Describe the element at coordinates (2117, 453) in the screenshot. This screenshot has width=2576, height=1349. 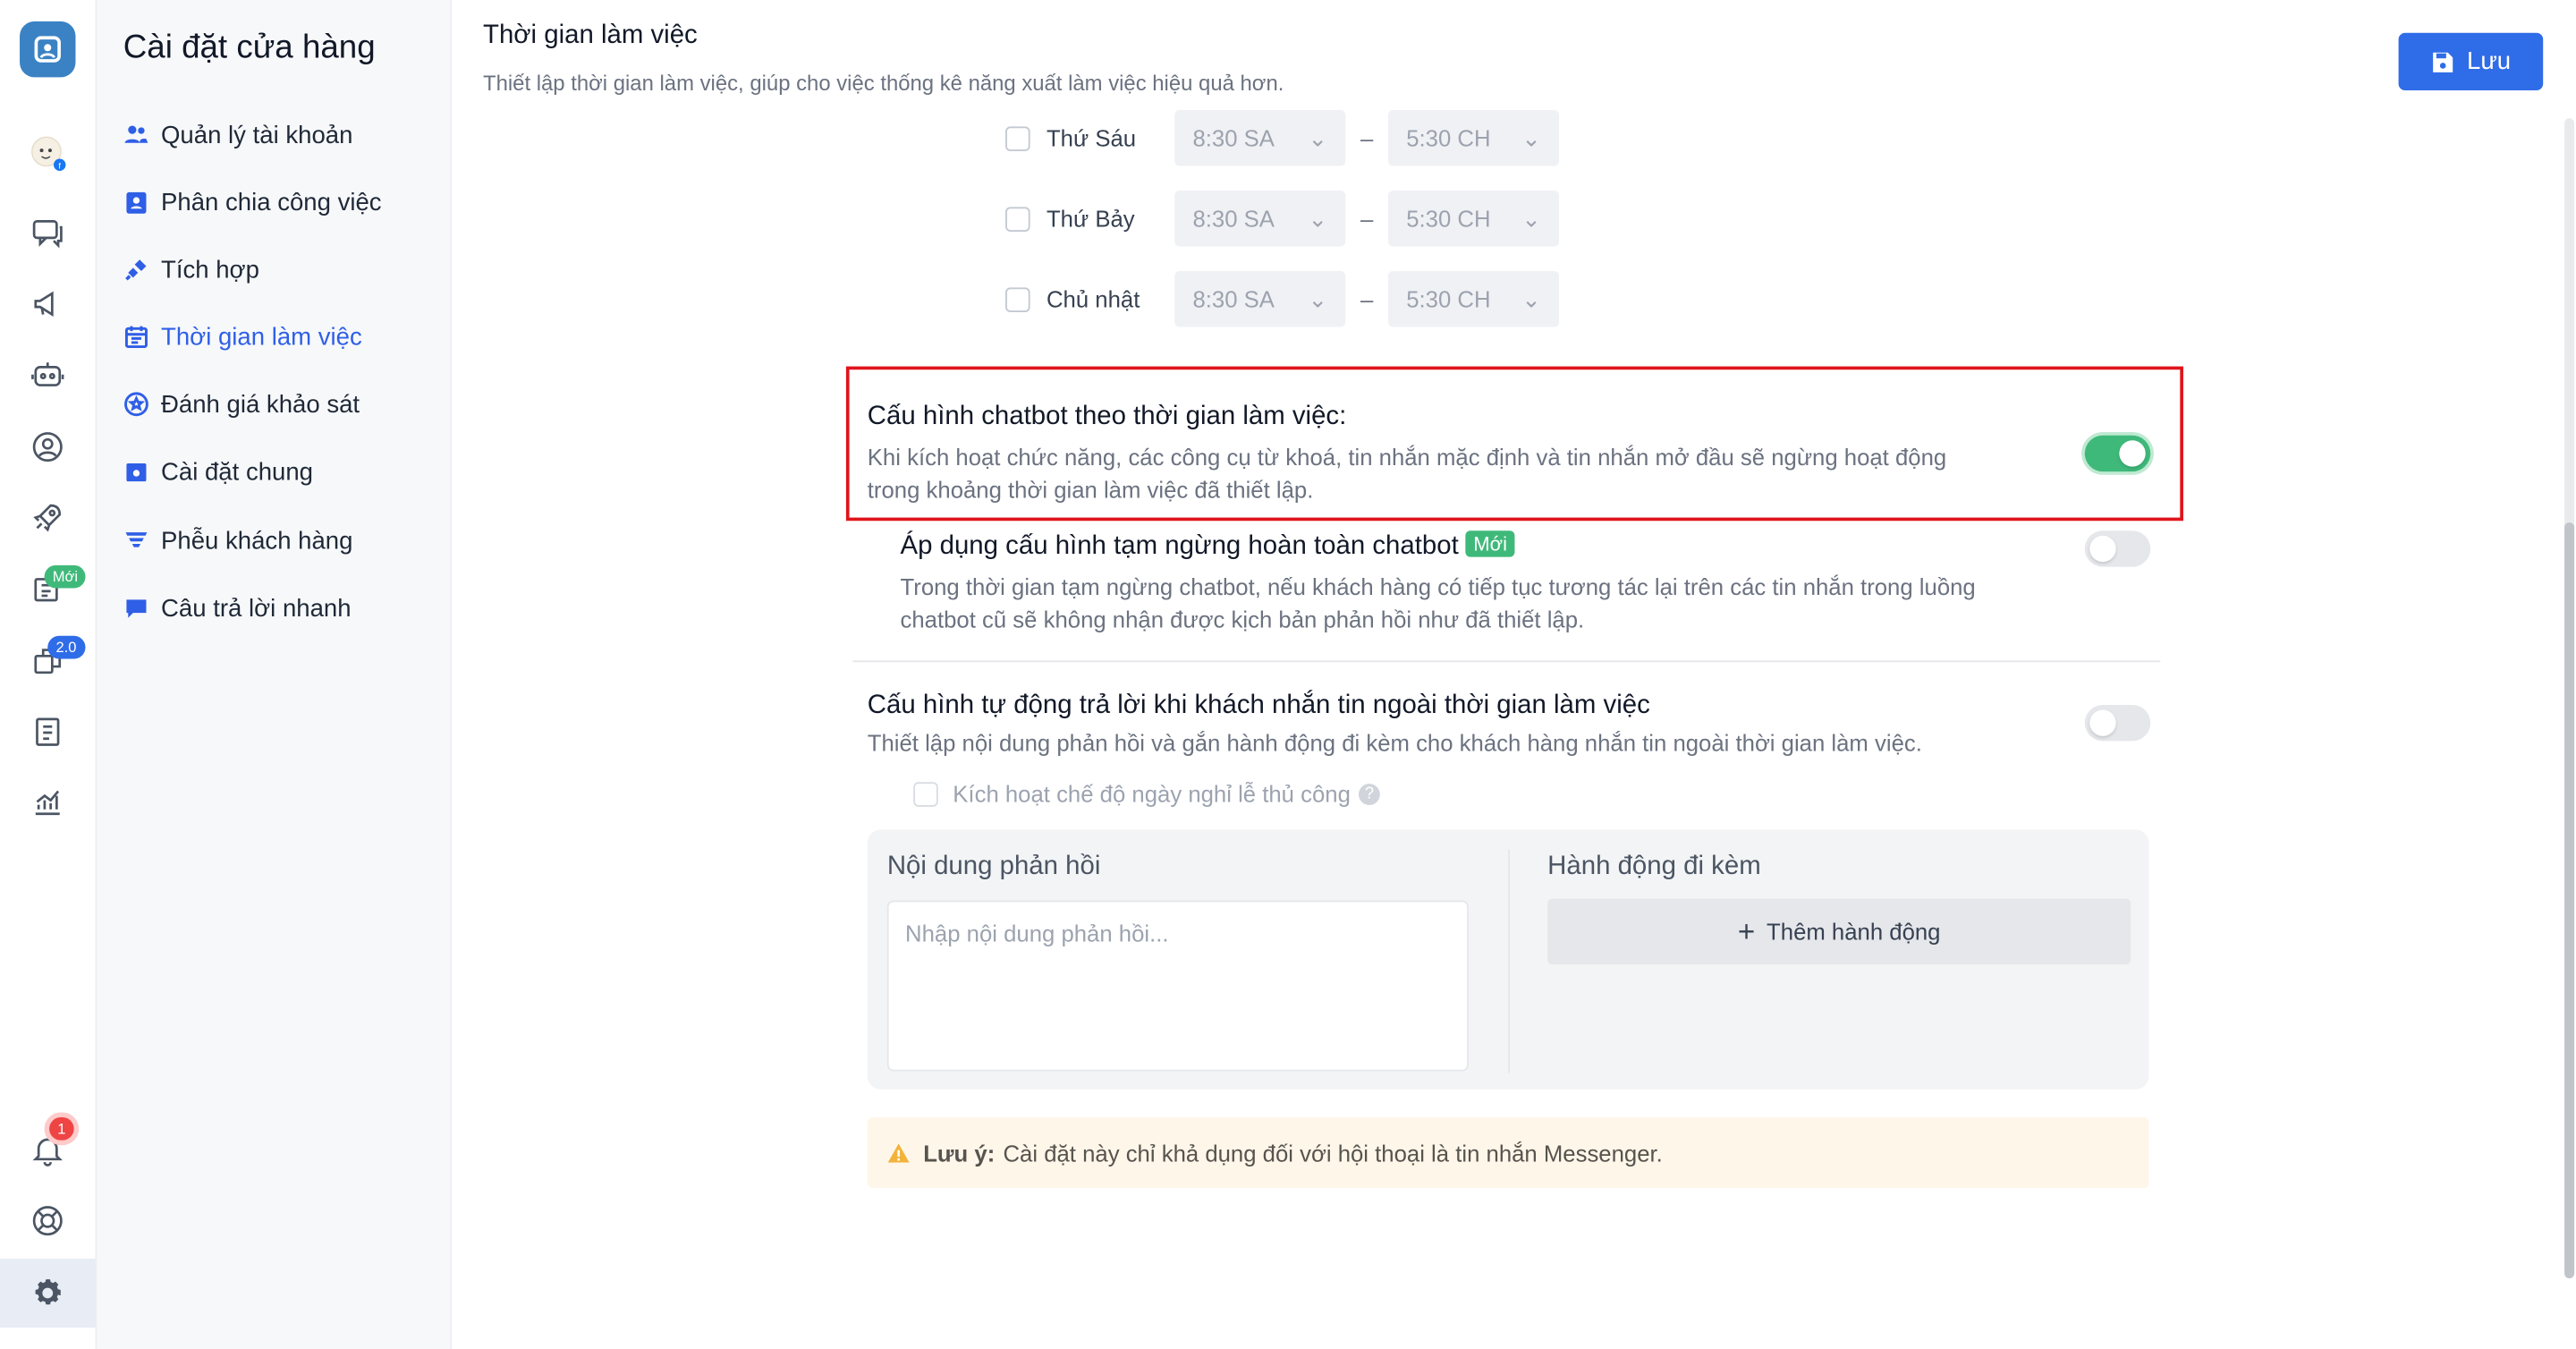
I see `chatbot-toggle` at that location.